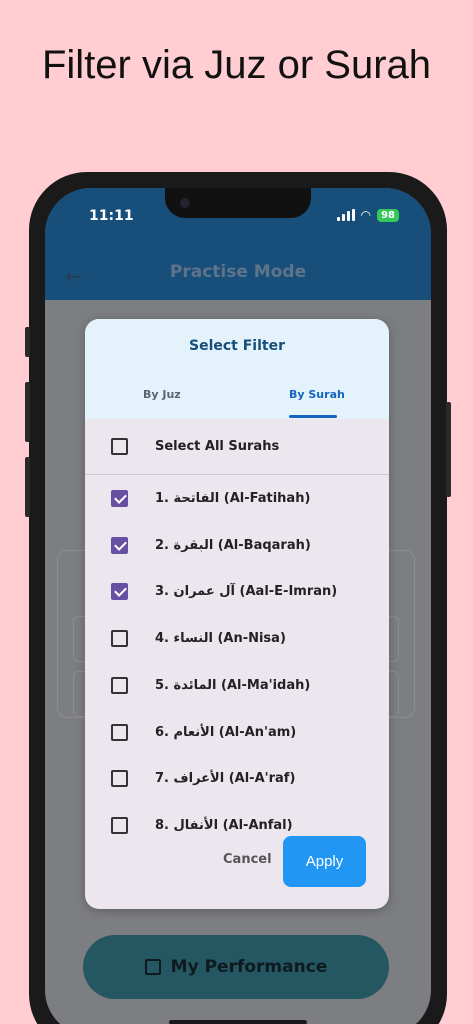 Image resolution: width=473 pixels, height=1024 pixels. Describe the element at coordinates (27, 487) in the screenshot. I see `phone-volume-down` at that location.